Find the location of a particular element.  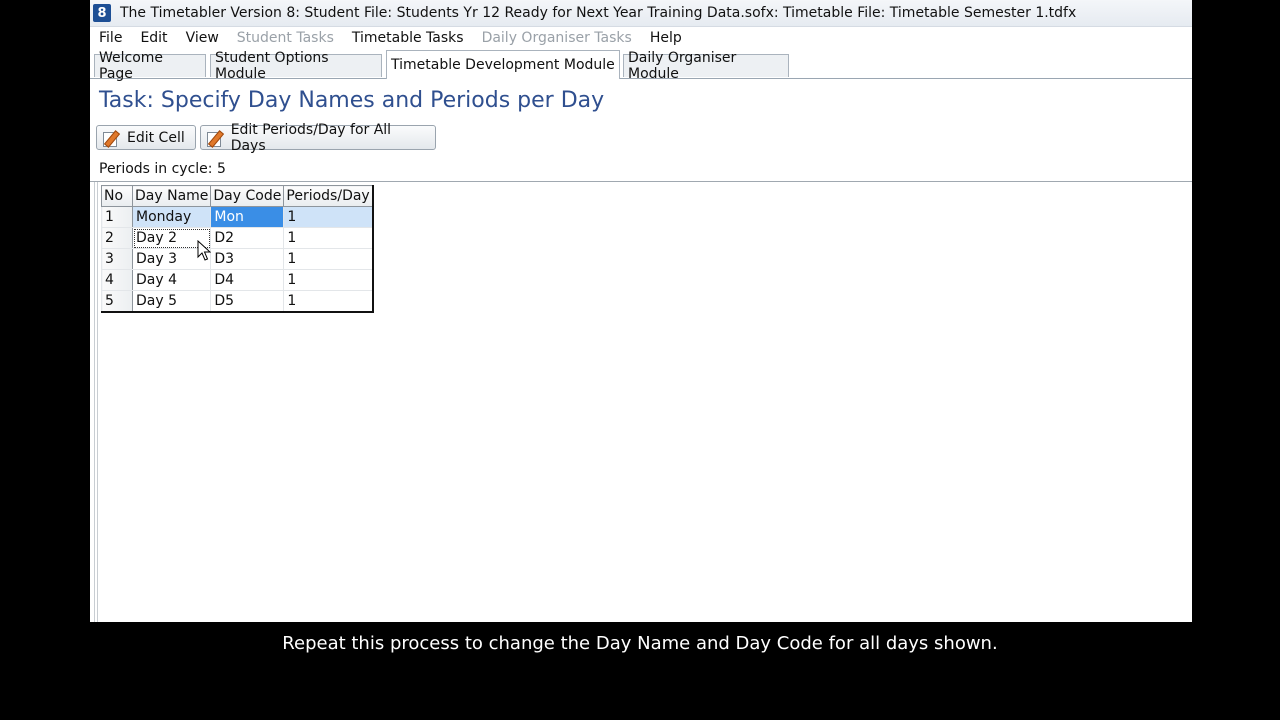

day-code-cell: Mon is located at coordinates (247, 217).